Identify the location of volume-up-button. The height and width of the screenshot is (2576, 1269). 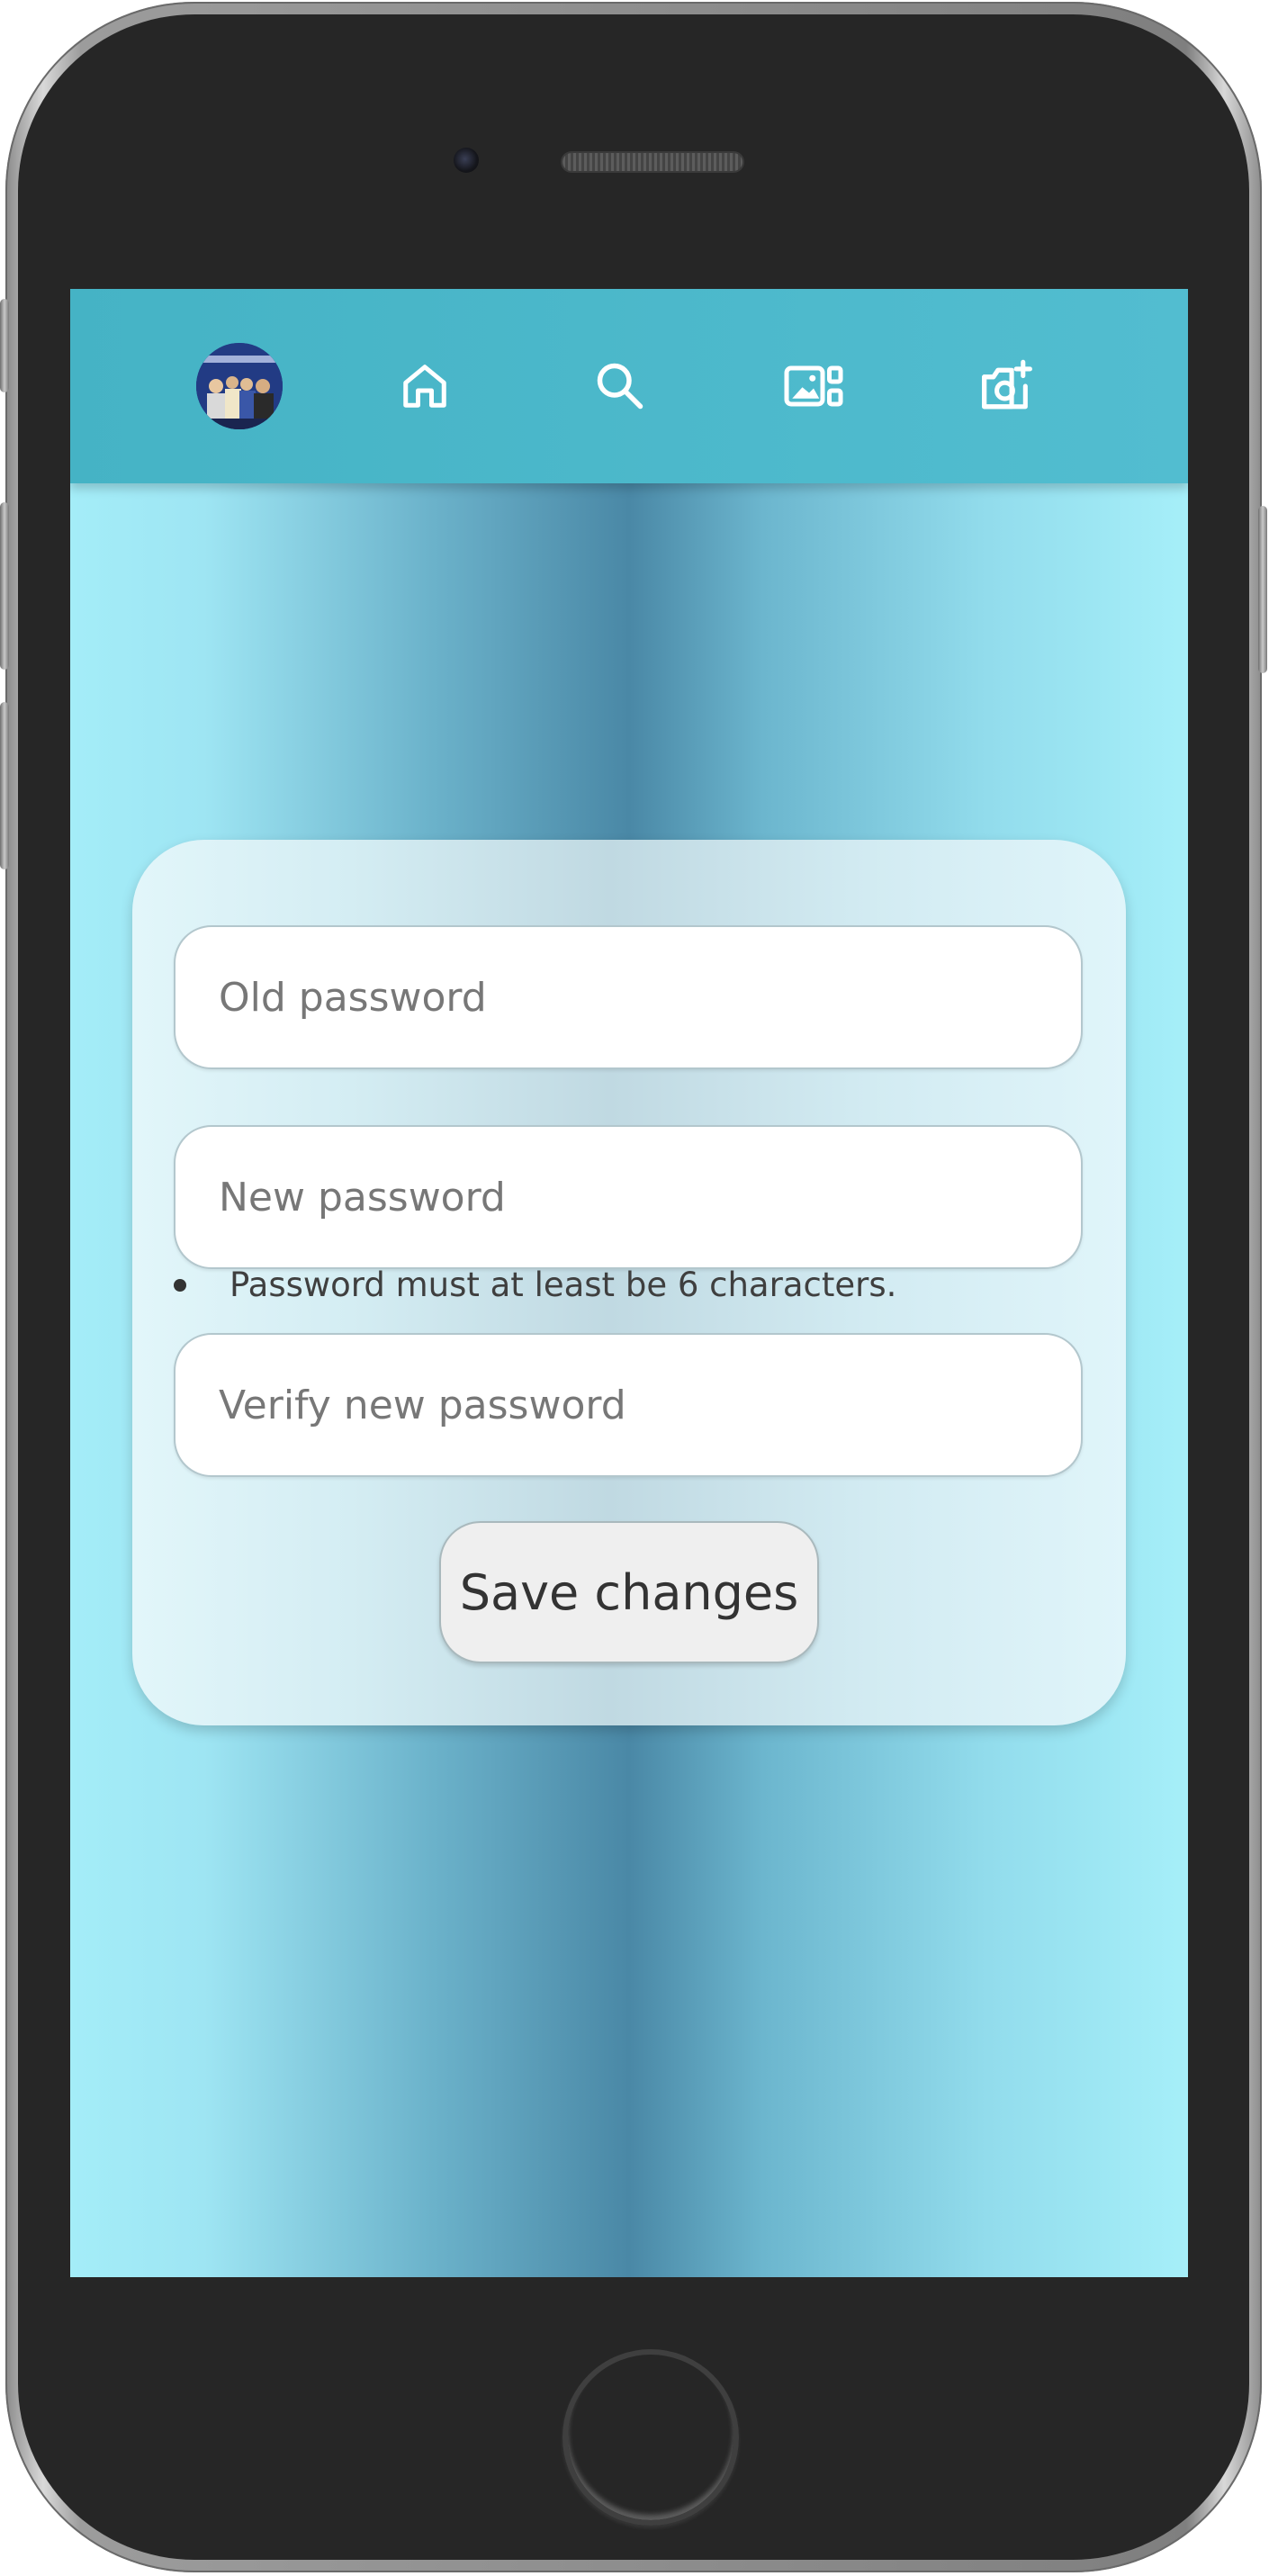
(4, 586).